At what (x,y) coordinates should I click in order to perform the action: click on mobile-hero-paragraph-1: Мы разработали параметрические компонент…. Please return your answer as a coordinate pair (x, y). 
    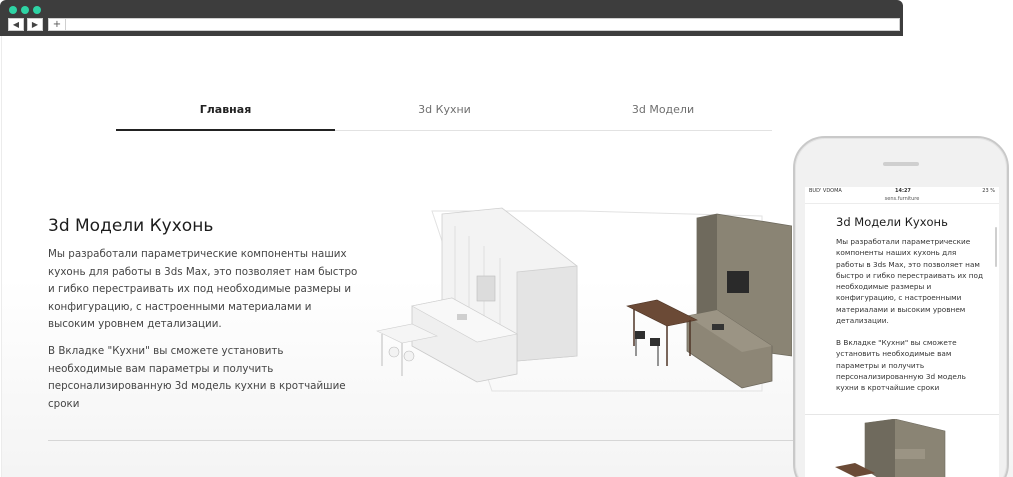
    Looking at the image, I should click on (910, 281).